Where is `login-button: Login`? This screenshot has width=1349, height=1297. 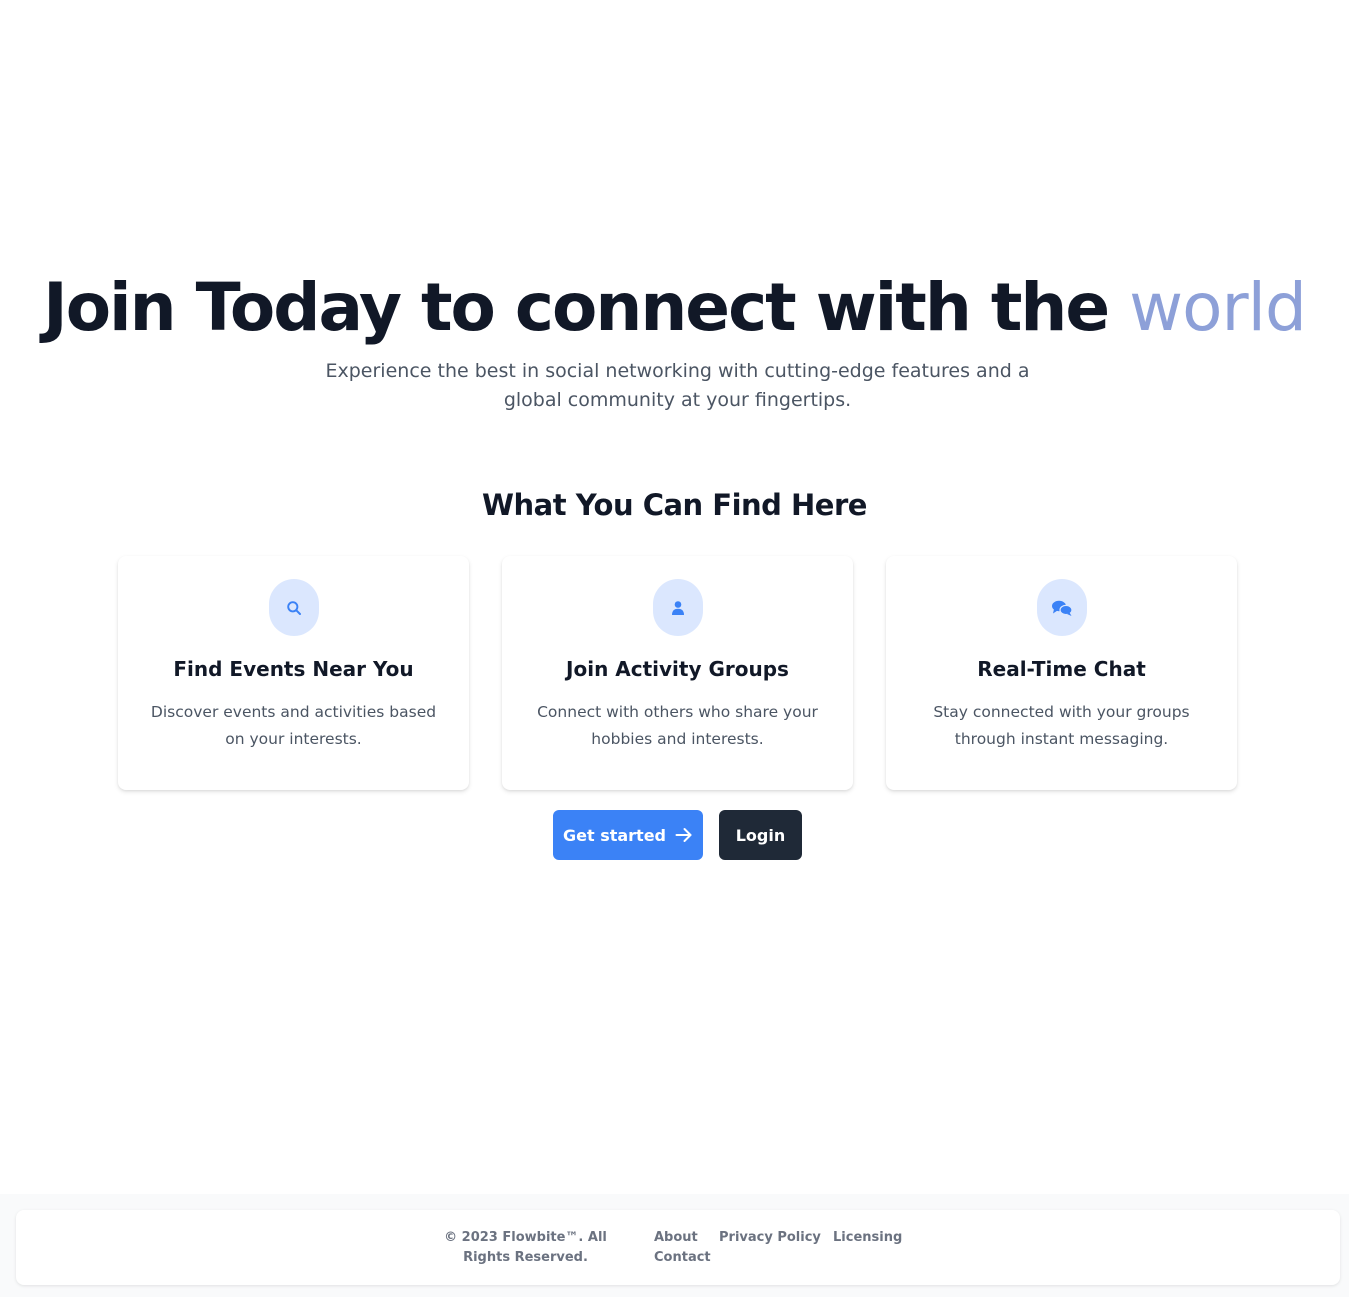
login-button: Login is located at coordinates (760, 835).